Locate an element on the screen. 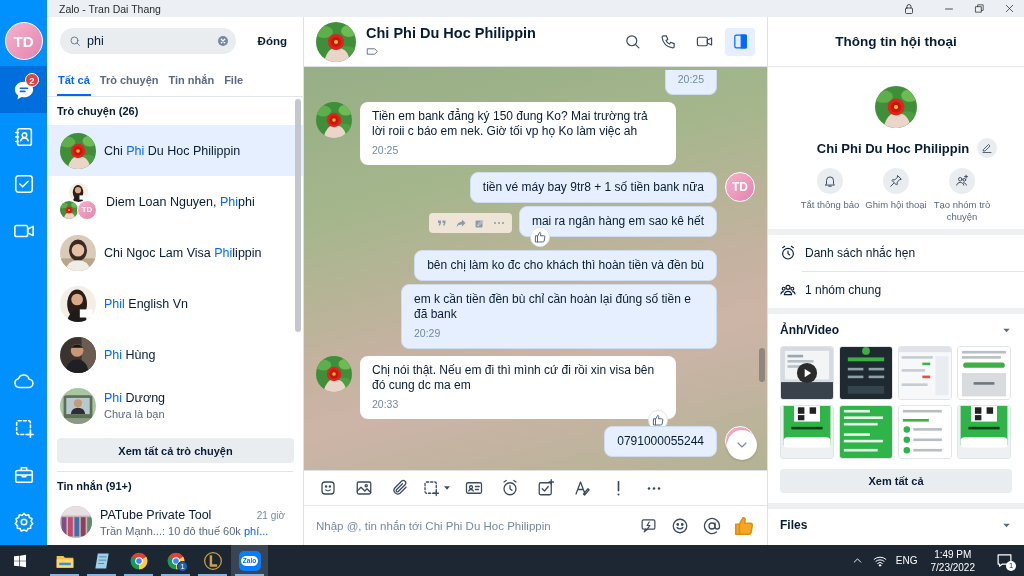 The image size is (1024, 576). panel-title: Thông tin hội thoại is located at coordinates (896, 41).